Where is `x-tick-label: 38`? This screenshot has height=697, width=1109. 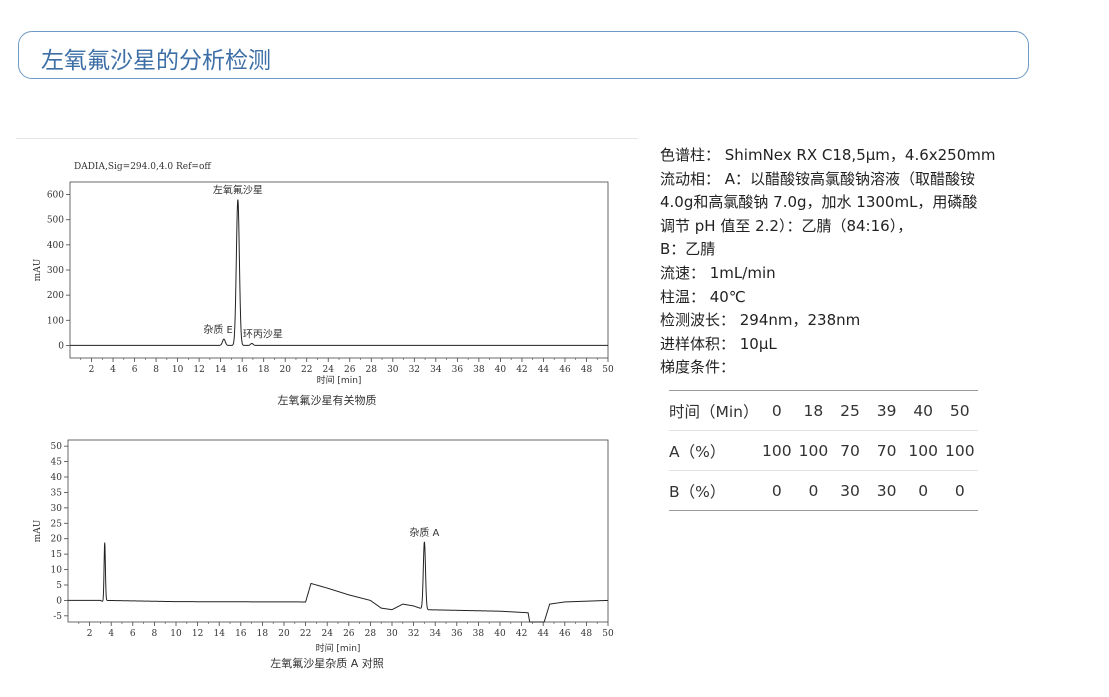 x-tick-label: 38 is located at coordinates (479, 370).